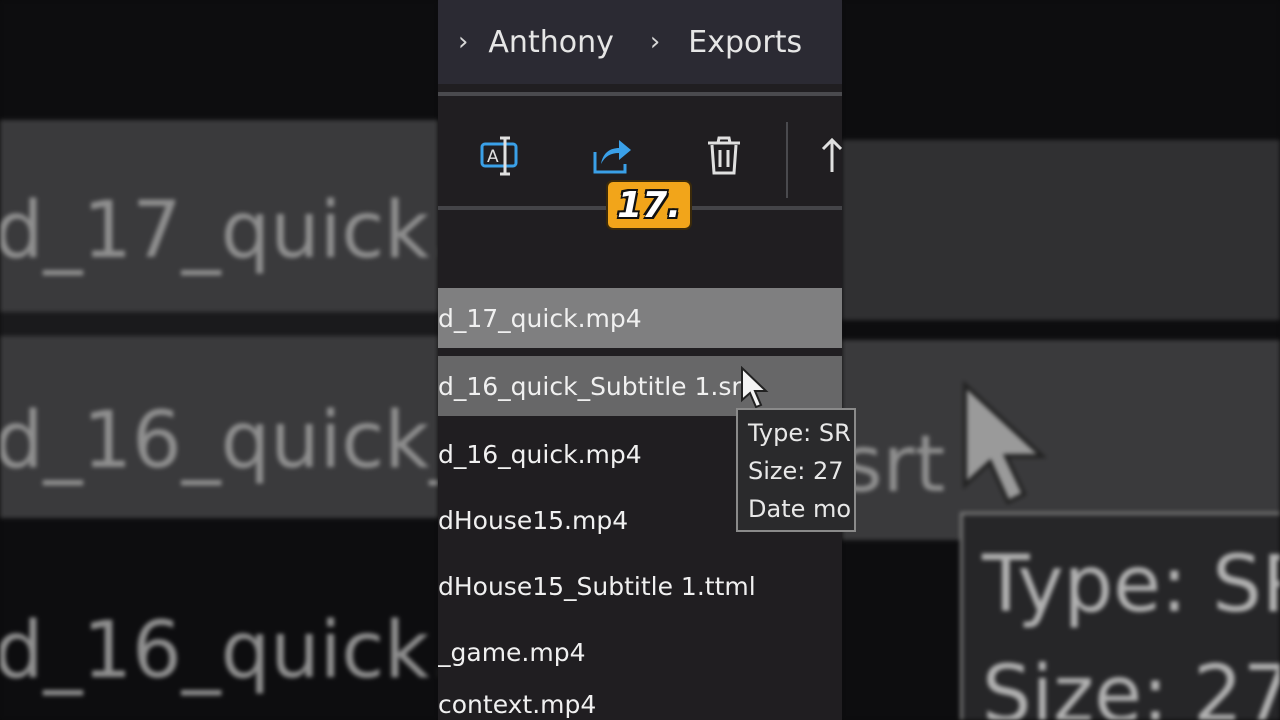 The width and height of the screenshot is (1280, 720). I want to click on list-item: d_17_quick.mp4, so click(640, 318).